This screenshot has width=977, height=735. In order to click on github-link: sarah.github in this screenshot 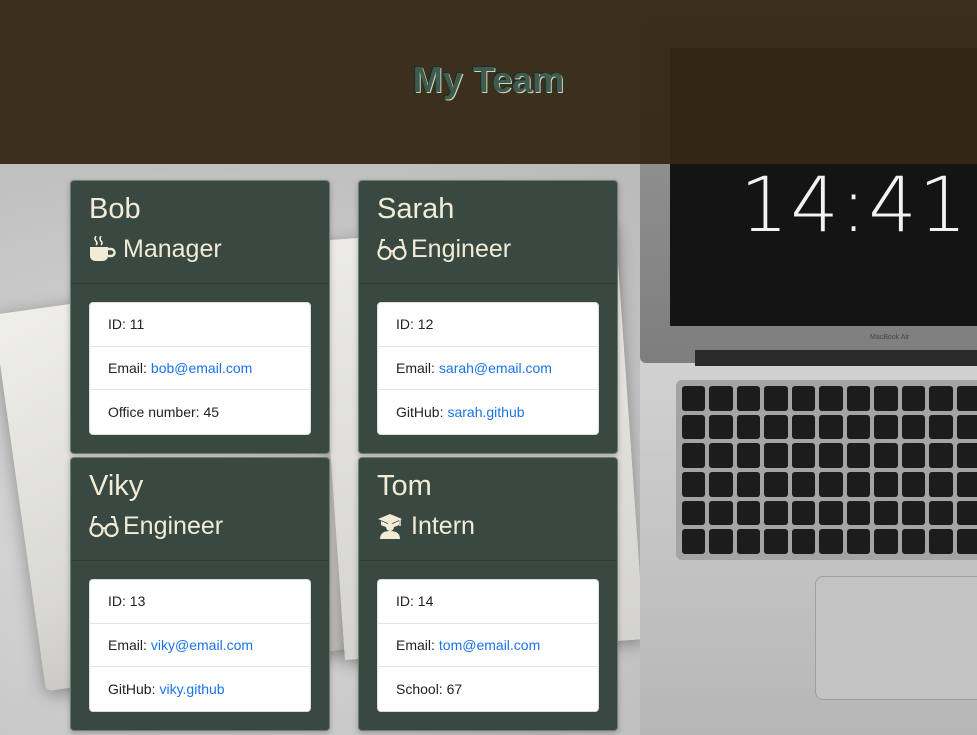, I will do `click(485, 412)`.